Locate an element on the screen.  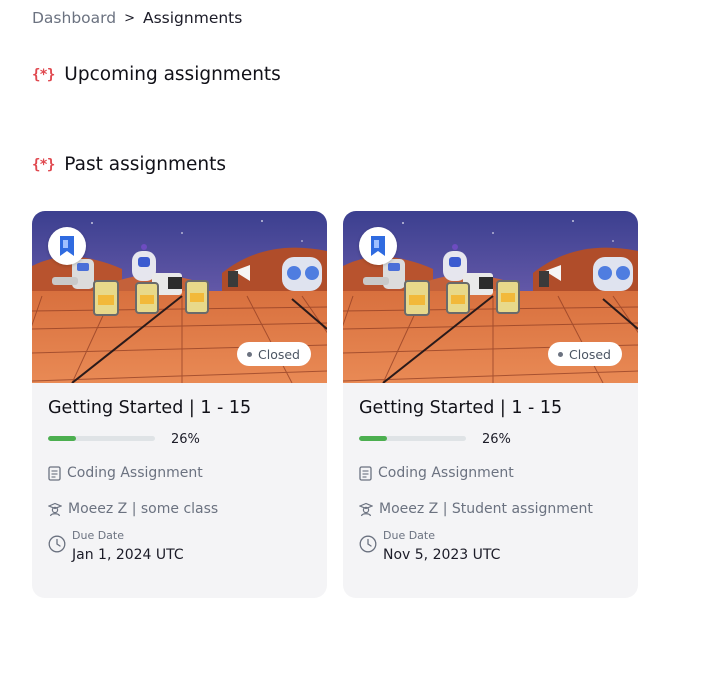
due-date: Due Date Nov 5, 2023 UTC is located at coordinates (429, 546).